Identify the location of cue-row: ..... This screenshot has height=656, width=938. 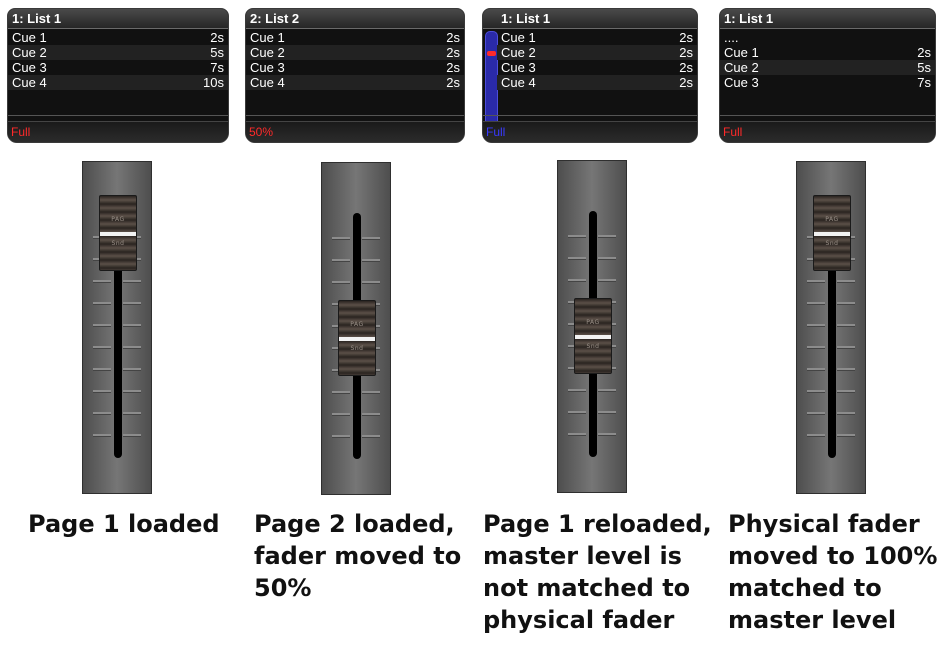
(827, 37).